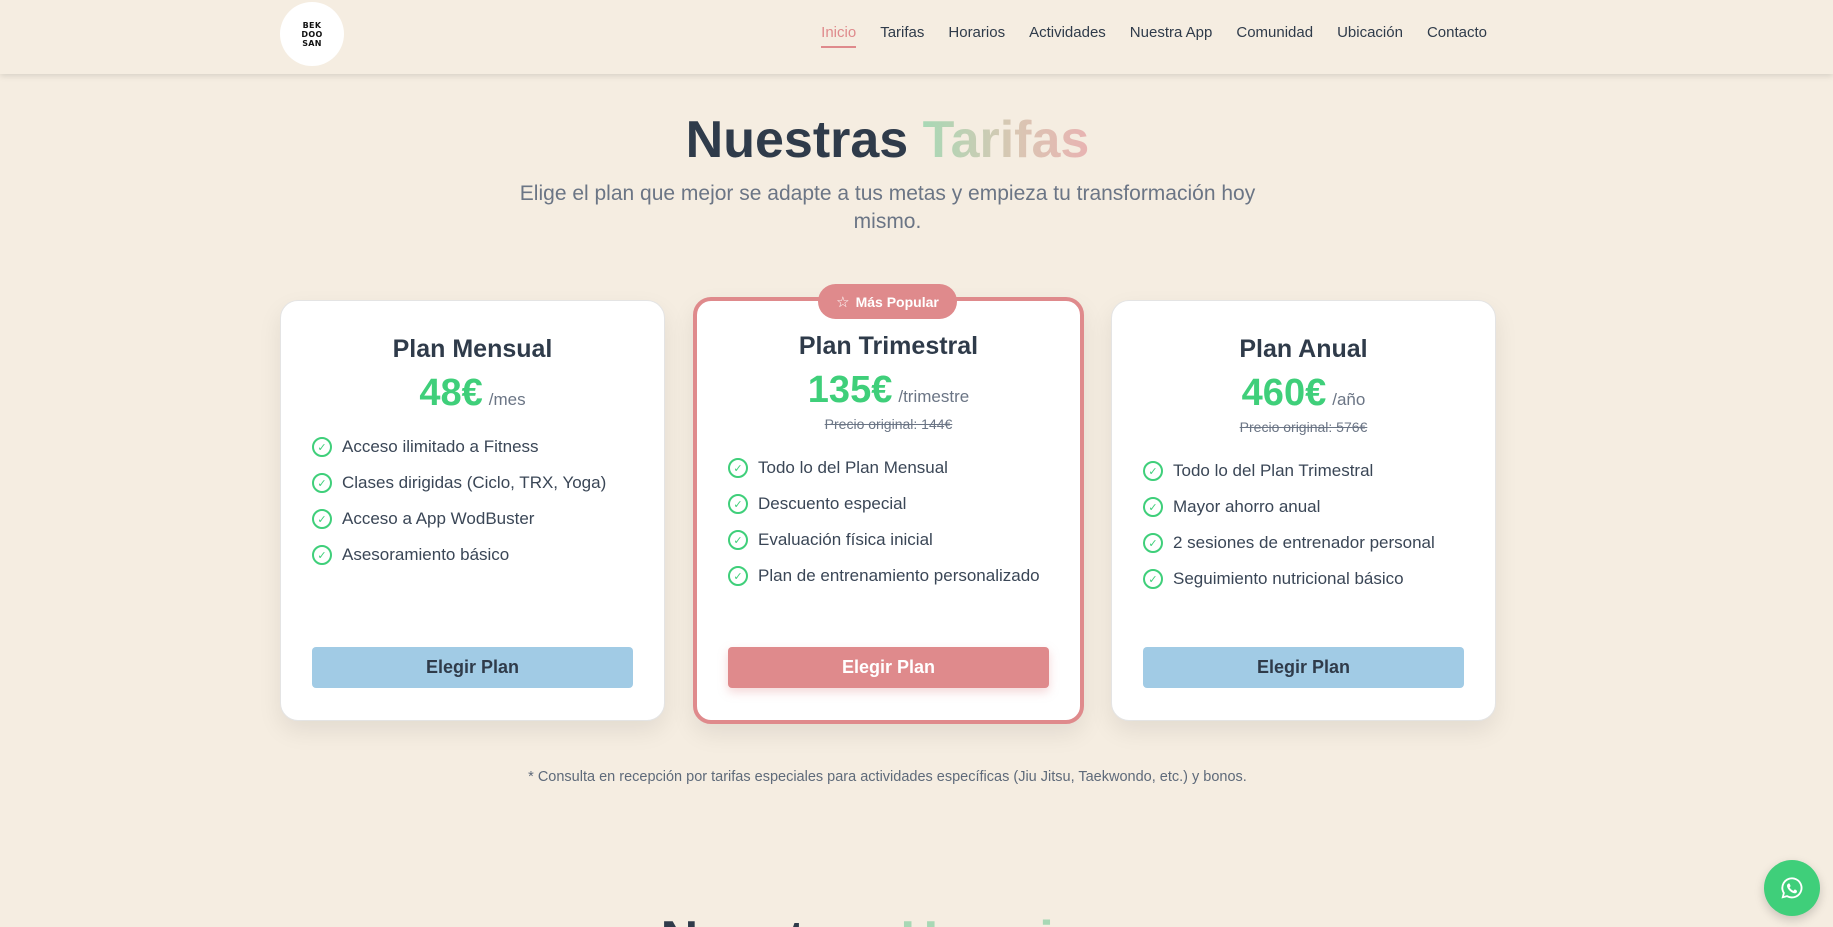 This screenshot has width=1833, height=927. I want to click on feature-text: Clases dirigidas (Ciclo, TRX, Yoga), so click(474, 482).